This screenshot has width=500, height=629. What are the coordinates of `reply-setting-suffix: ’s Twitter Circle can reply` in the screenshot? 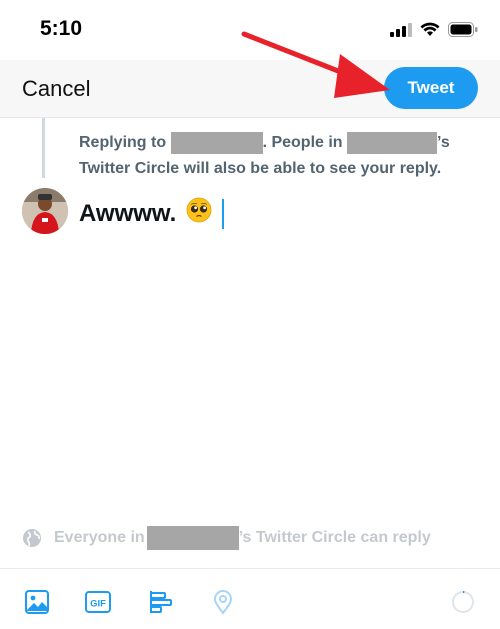 It's located at (334, 537).